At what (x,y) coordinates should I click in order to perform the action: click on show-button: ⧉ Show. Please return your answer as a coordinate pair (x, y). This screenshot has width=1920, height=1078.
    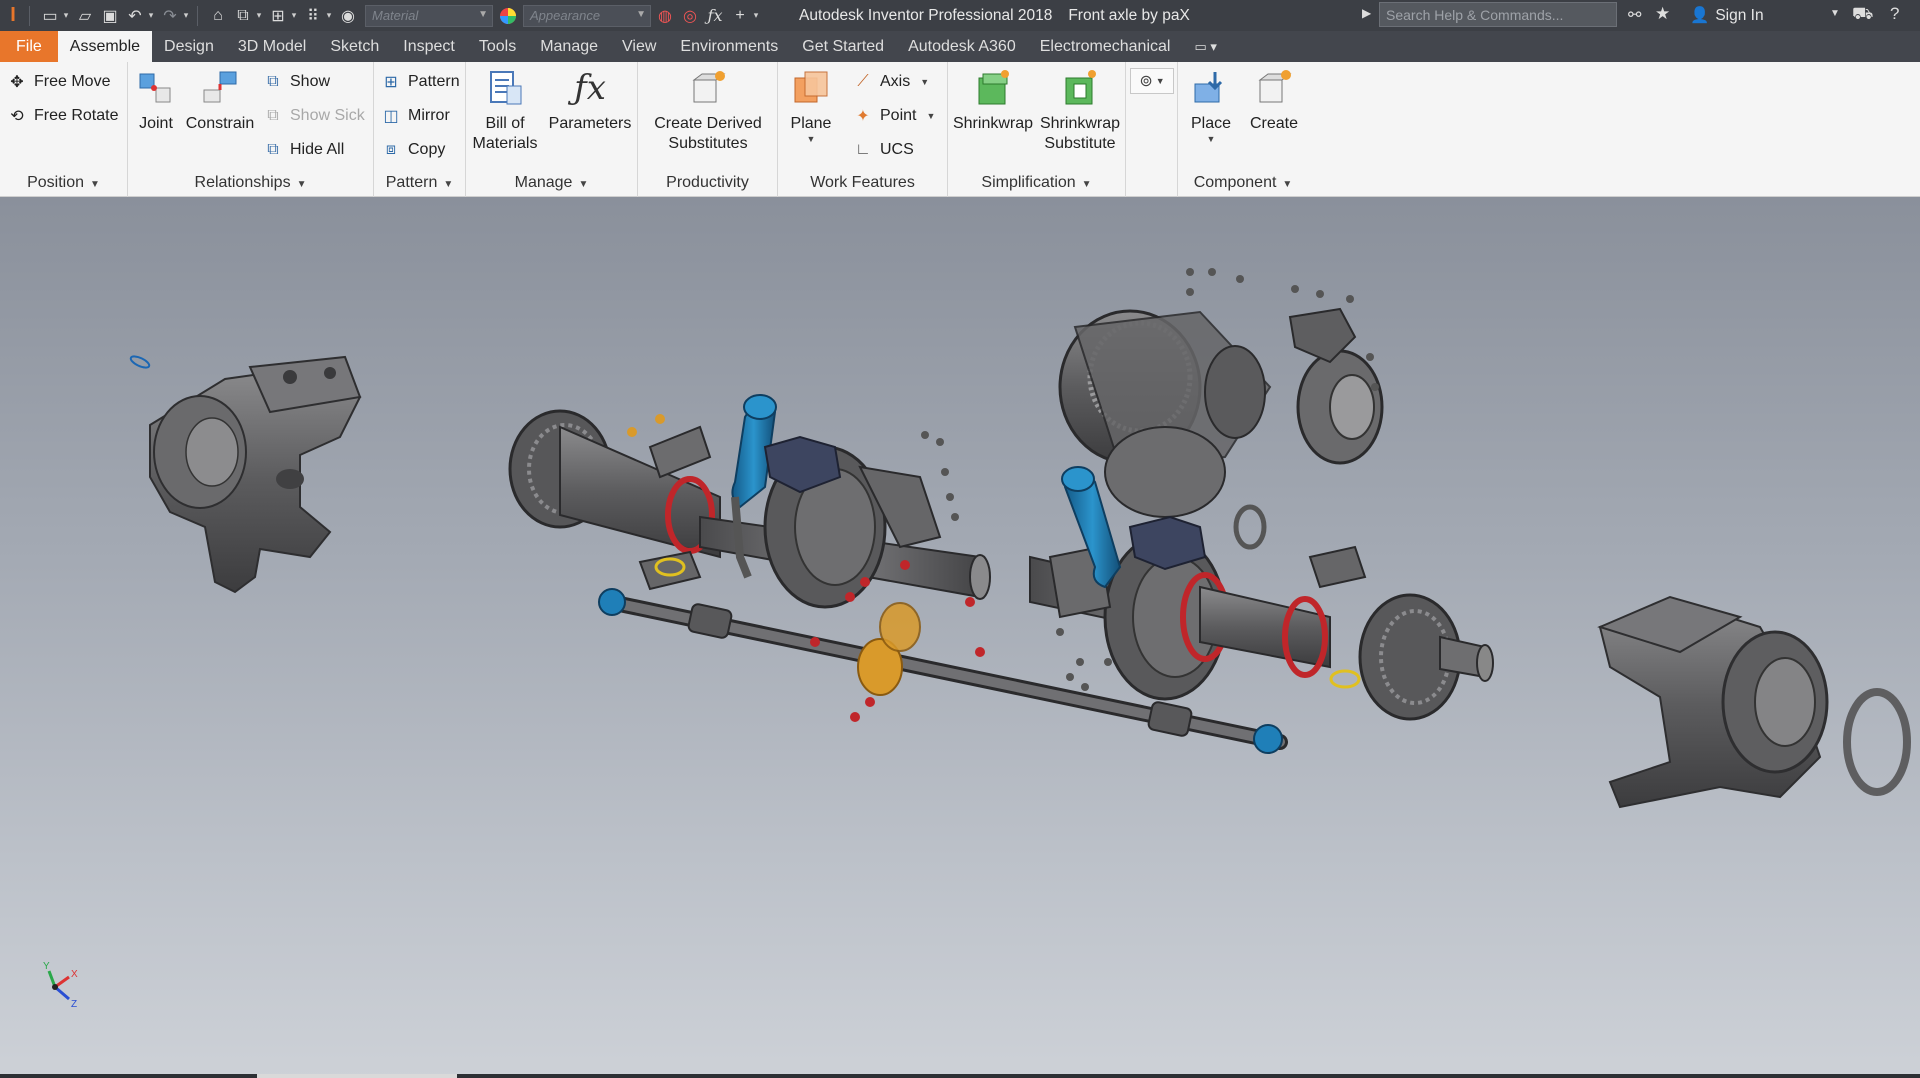
    Looking at the image, I should click on (296, 82).